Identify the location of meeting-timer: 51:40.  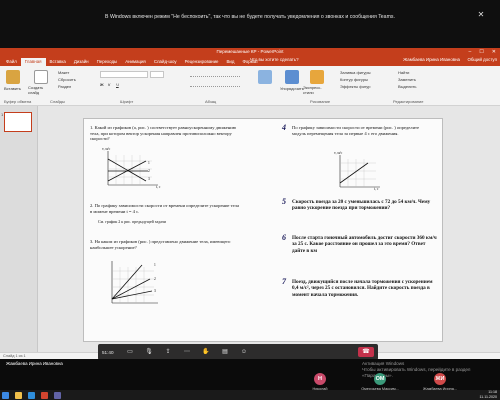
(108, 352).